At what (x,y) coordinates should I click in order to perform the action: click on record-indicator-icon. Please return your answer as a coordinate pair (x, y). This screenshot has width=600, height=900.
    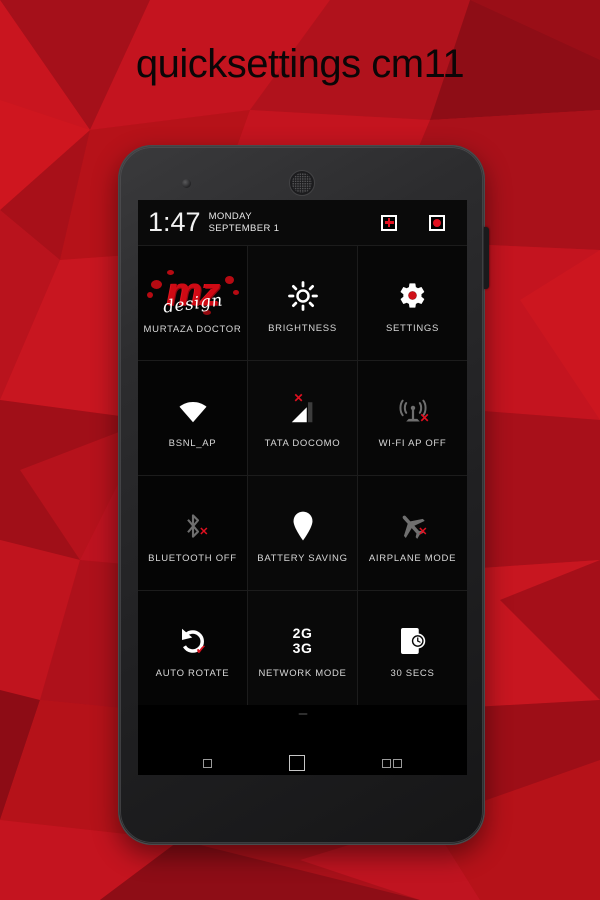
    Looking at the image, I should click on (437, 222).